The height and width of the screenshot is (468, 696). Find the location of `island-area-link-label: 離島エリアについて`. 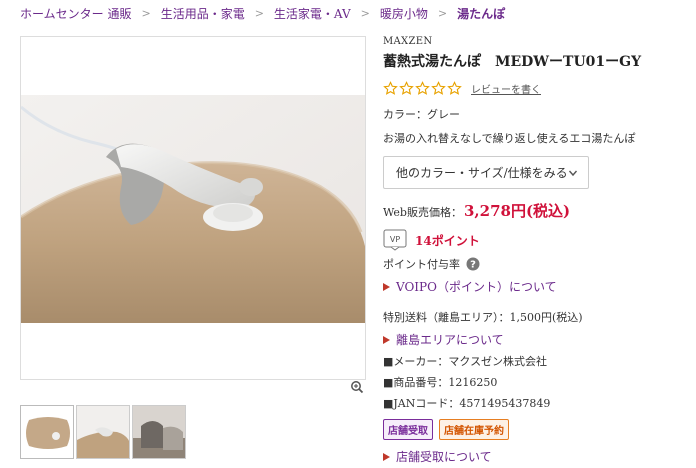

island-area-link-label: 離島エリアについて is located at coordinates (450, 340).